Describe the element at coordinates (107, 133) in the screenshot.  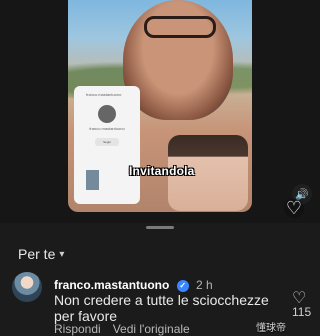
I see `profile-card-sub` at that location.